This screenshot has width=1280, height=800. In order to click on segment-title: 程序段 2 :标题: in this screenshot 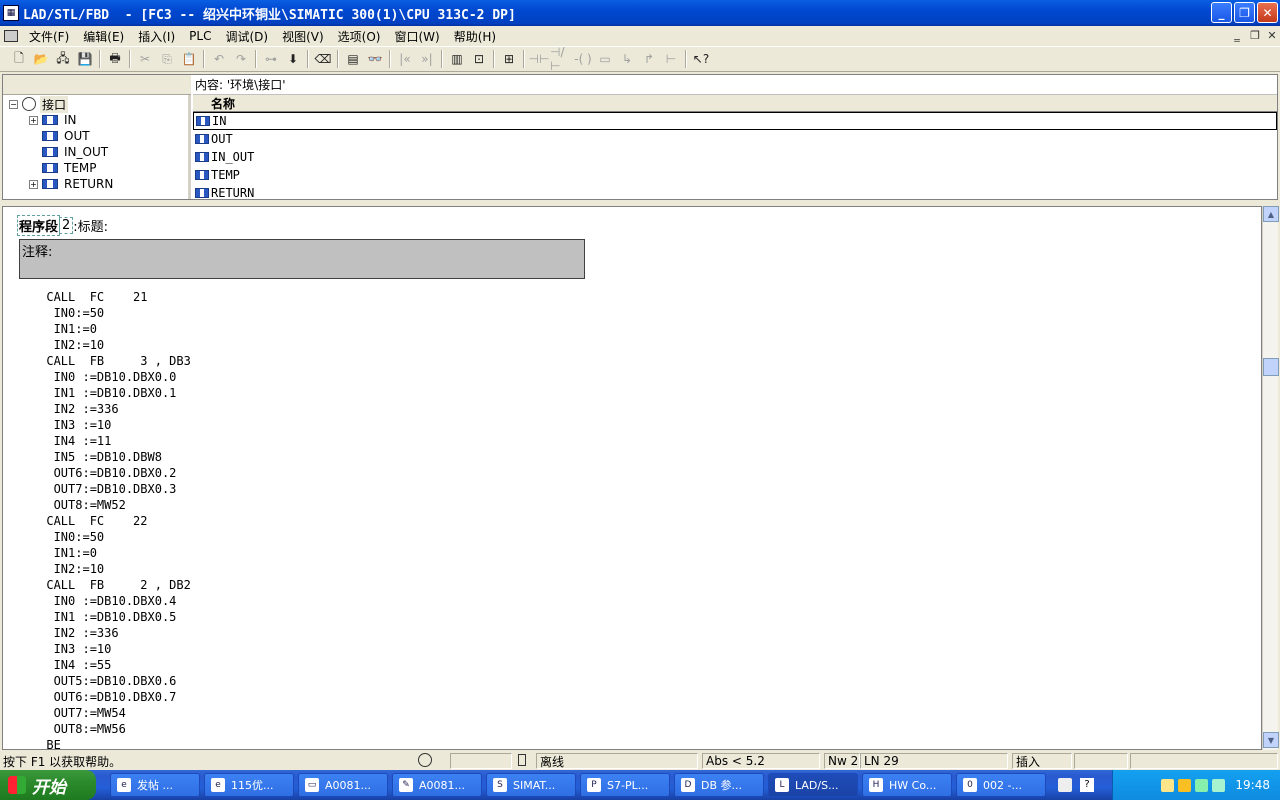, I will do `click(62, 225)`.